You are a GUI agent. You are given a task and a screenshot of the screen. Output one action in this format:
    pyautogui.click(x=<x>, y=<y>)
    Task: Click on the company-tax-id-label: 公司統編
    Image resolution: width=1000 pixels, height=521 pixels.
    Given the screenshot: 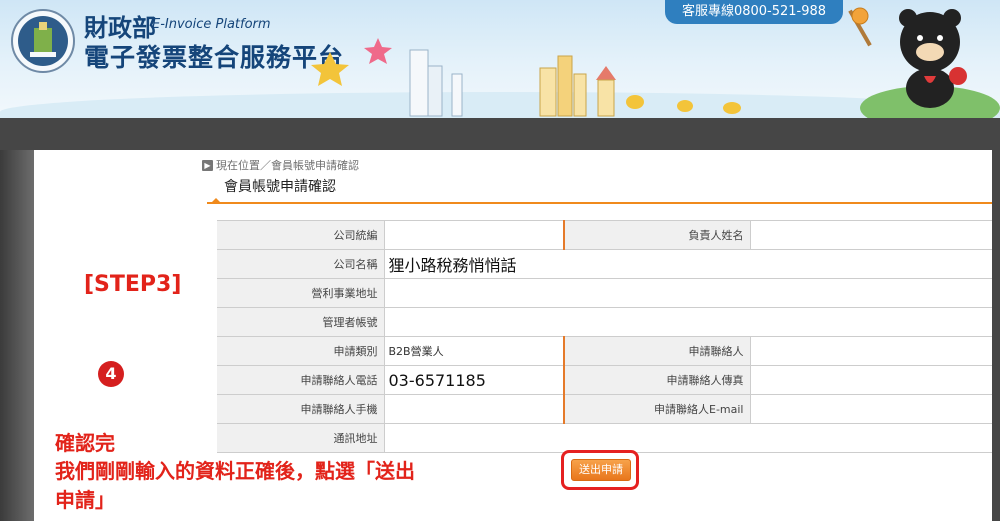 What is the action you would take?
    pyautogui.click(x=300, y=235)
    